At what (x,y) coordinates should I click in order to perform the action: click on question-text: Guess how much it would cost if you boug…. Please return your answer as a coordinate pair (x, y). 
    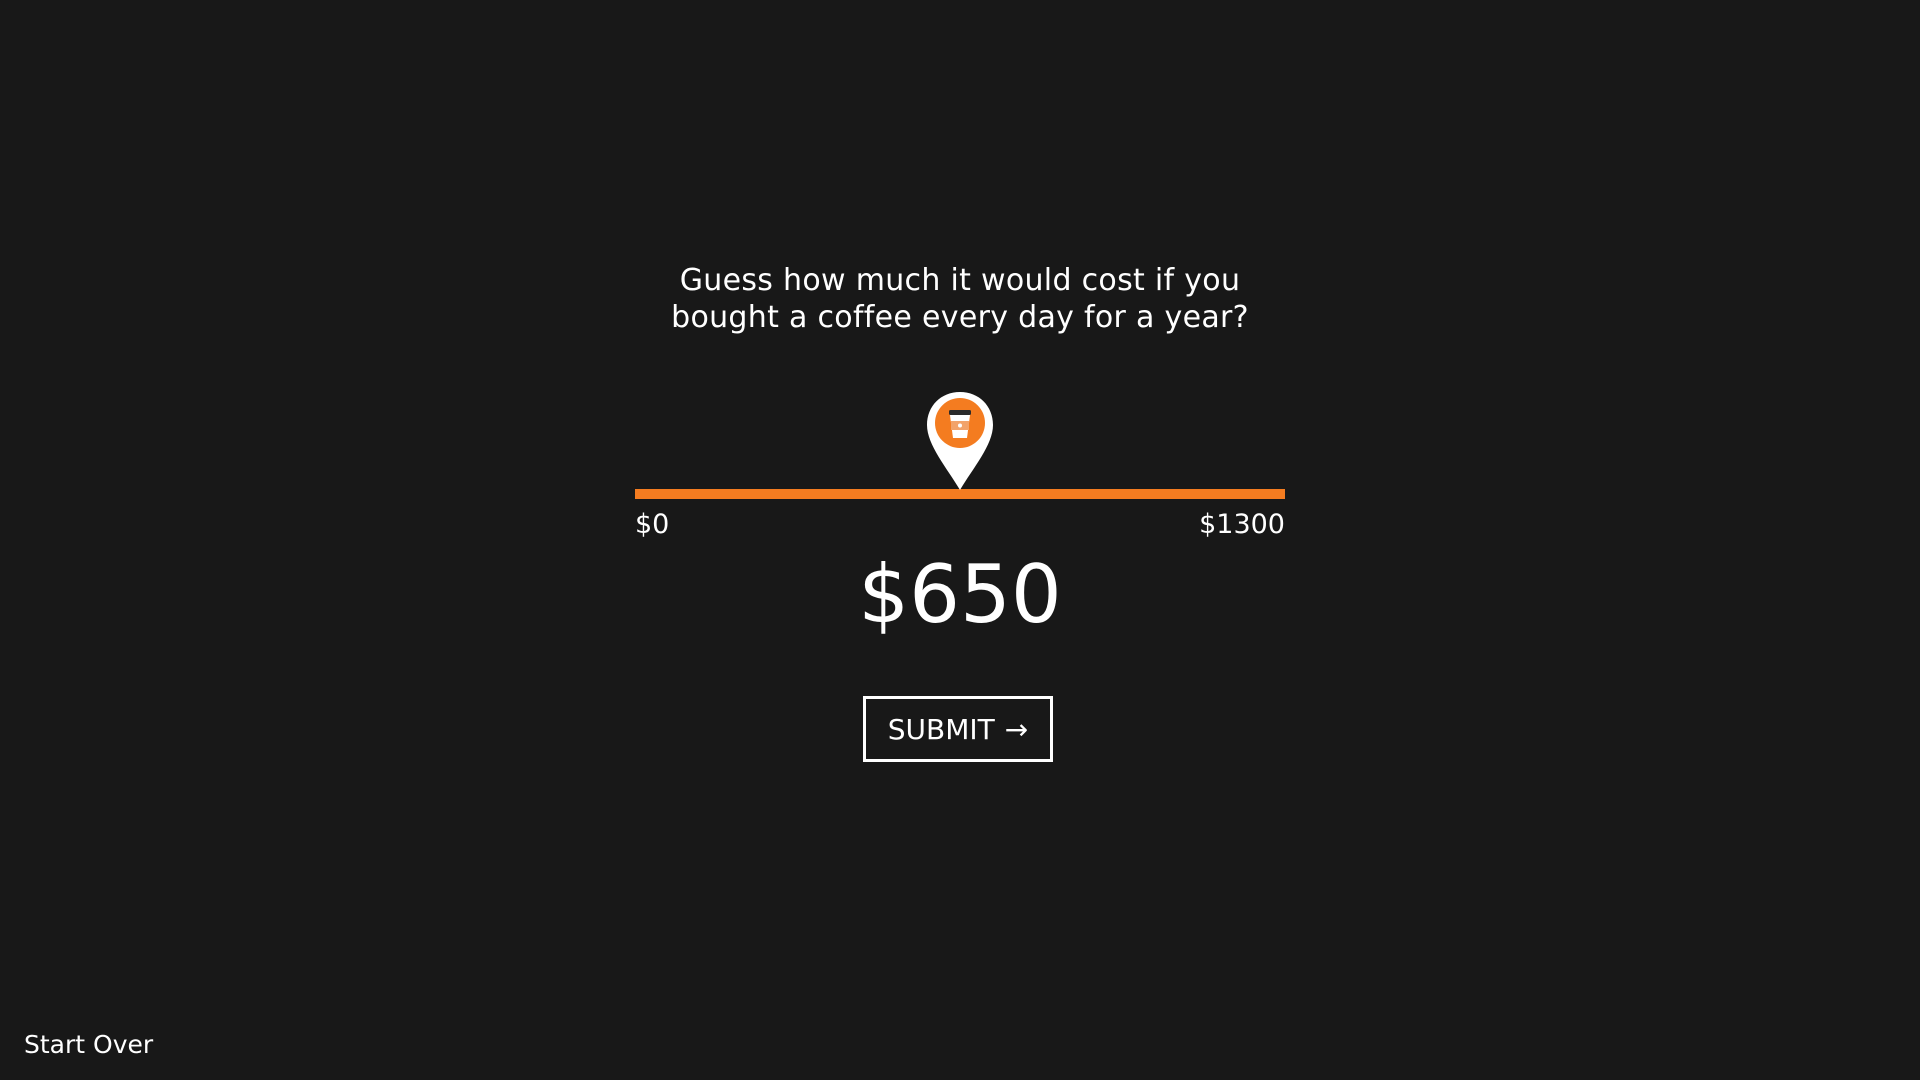
    Looking at the image, I should click on (960, 299).